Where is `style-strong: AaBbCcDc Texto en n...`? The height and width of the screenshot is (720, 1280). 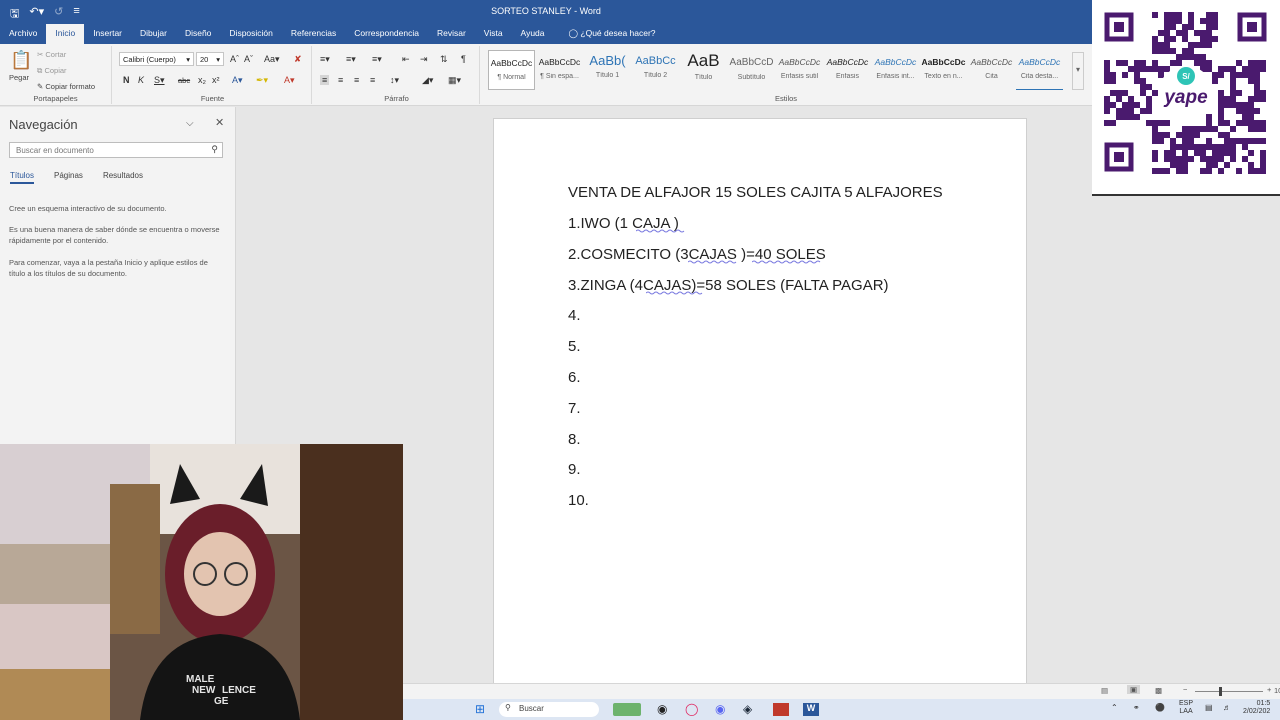 style-strong: AaBbCcDc Texto en n... is located at coordinates (943, 70).